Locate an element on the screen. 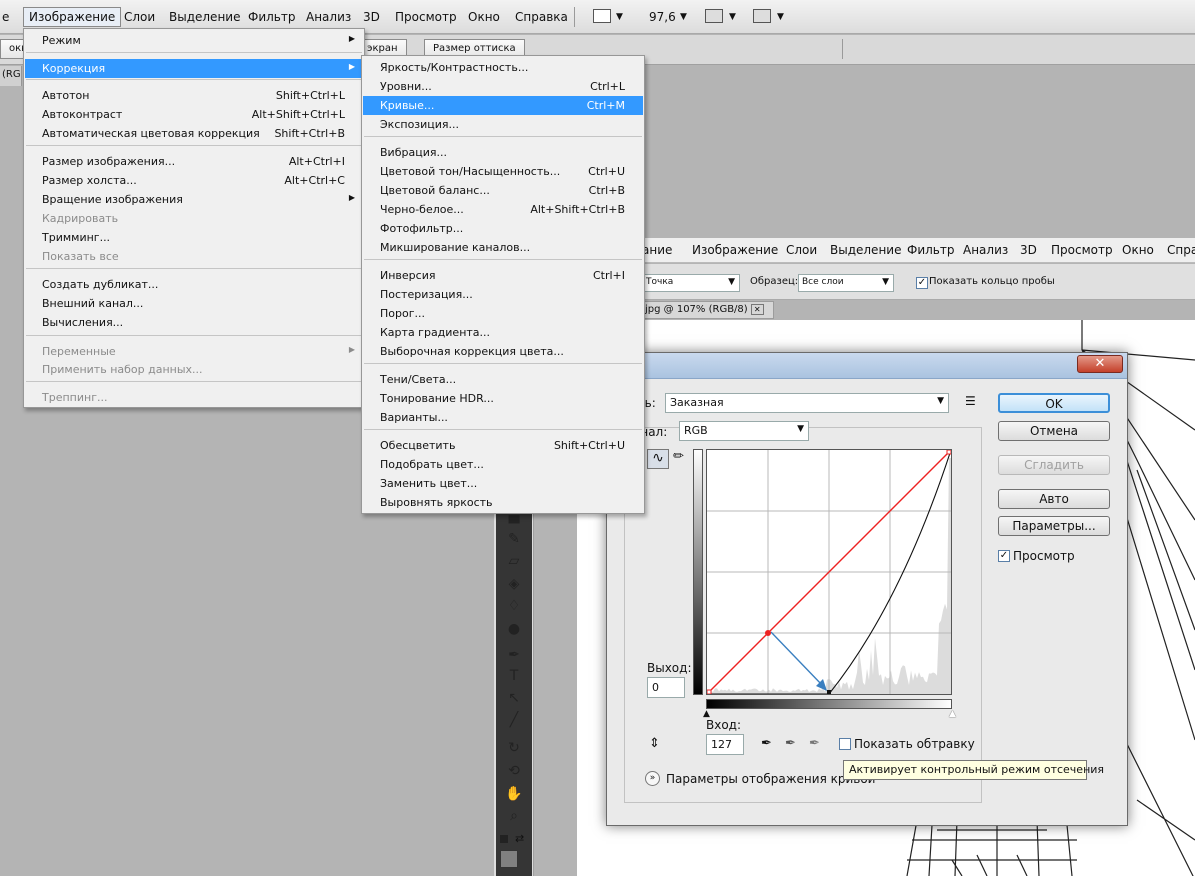 The height and width of the screenshot is (876, 1195). document-tab: (RG is located at coordinates (11, 76).